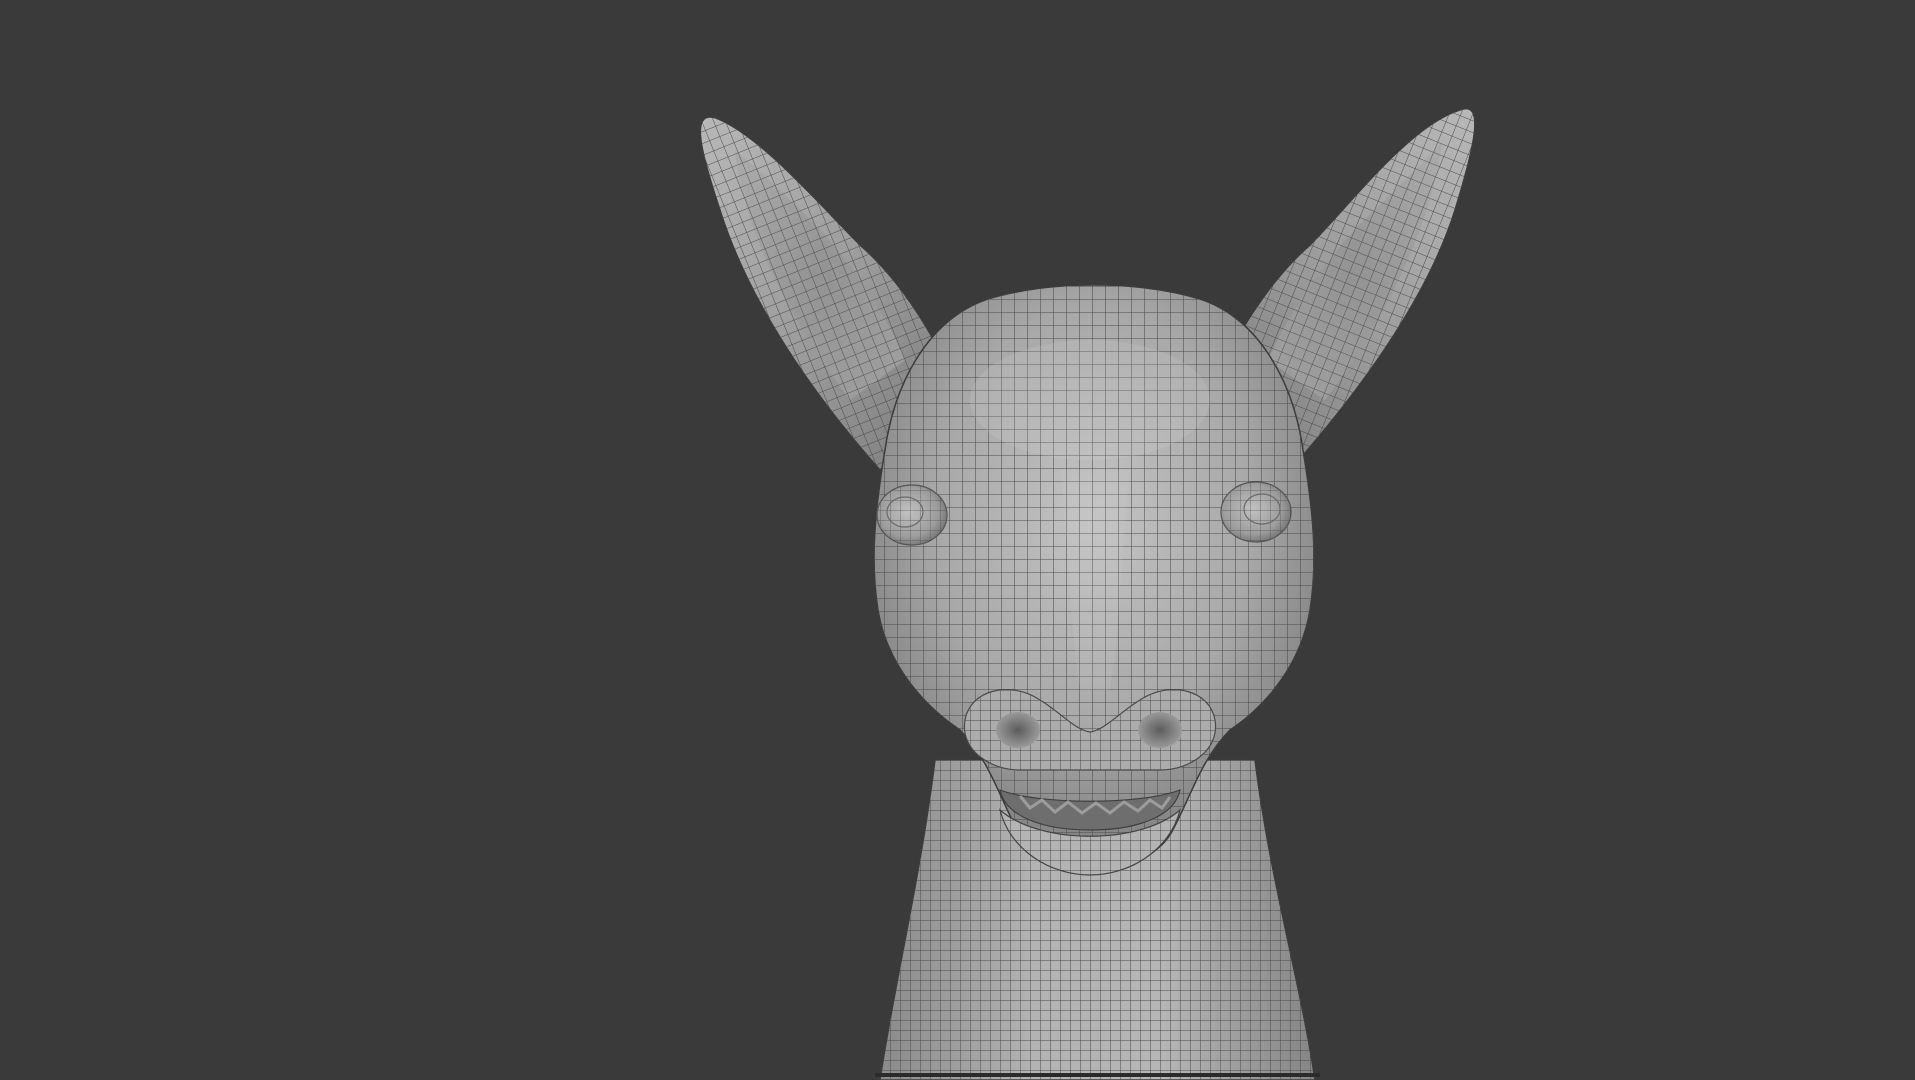 The height and width of the screenshot is (1080, 1915). I want to click on right-eye, so click(1256, 512).